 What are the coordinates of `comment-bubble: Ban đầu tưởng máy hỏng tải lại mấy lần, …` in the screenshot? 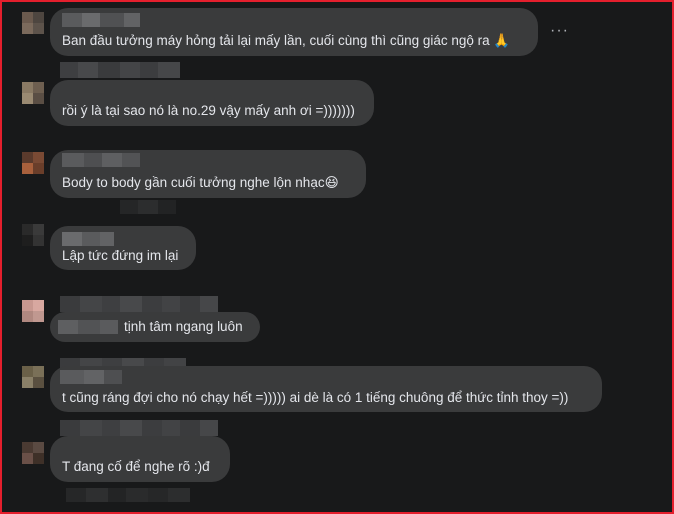 It's located at (294, 32).